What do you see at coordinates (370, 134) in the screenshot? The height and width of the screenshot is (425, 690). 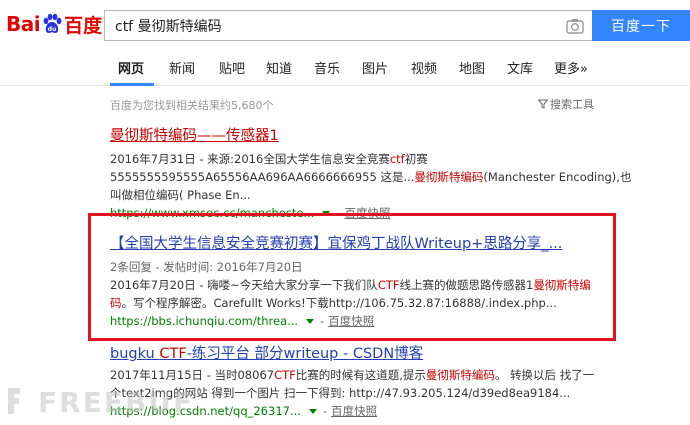 I see `result-title: 曼彻斯特编码——传感器1` at bounding box center [370, 134].